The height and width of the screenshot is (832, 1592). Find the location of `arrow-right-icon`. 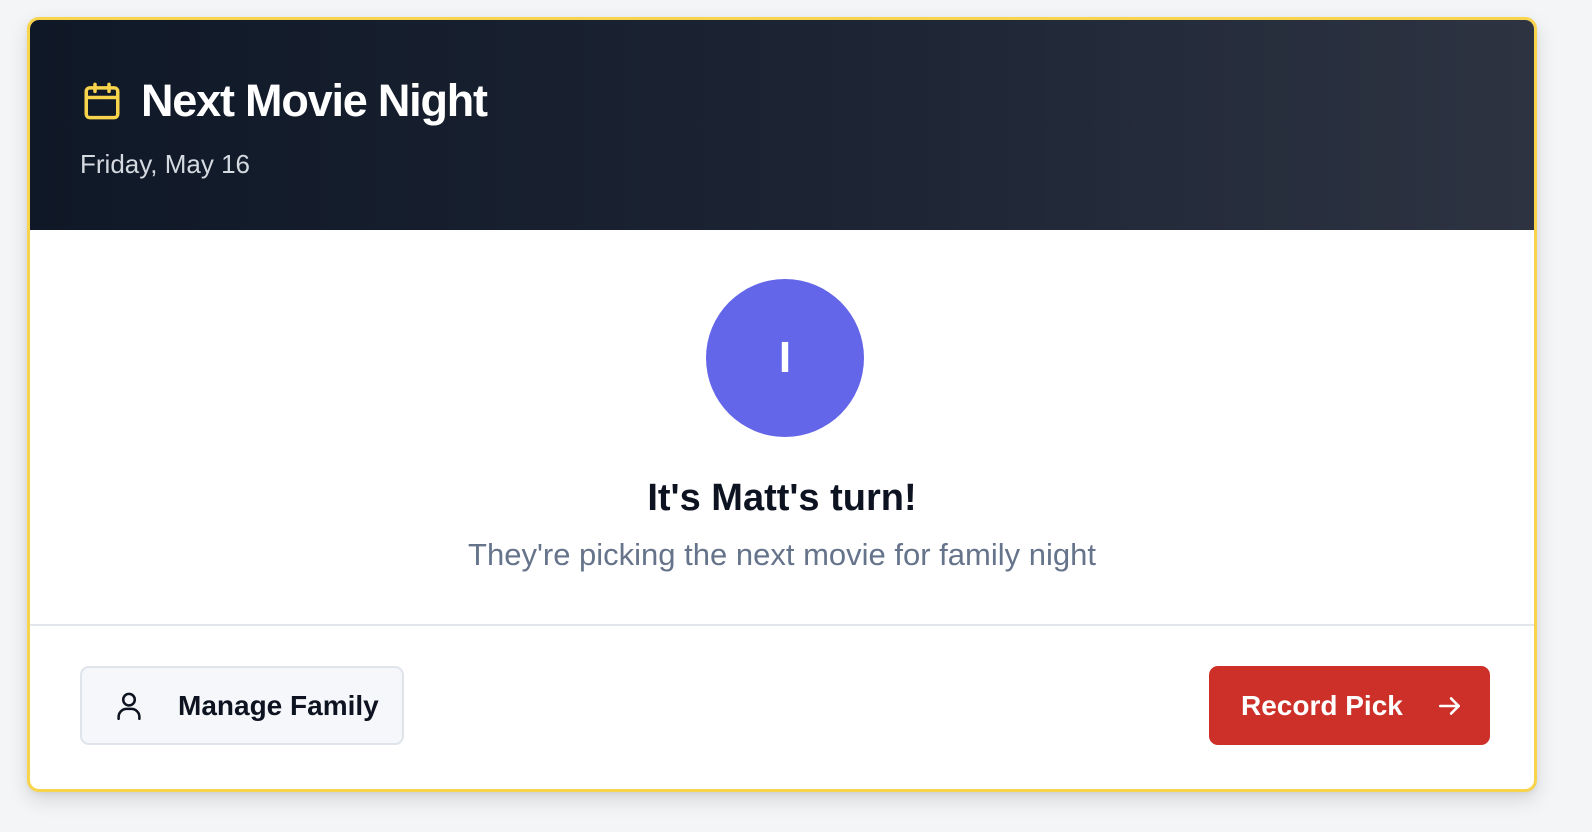

arrow-right-icon is located at coordinates (1450, 706).